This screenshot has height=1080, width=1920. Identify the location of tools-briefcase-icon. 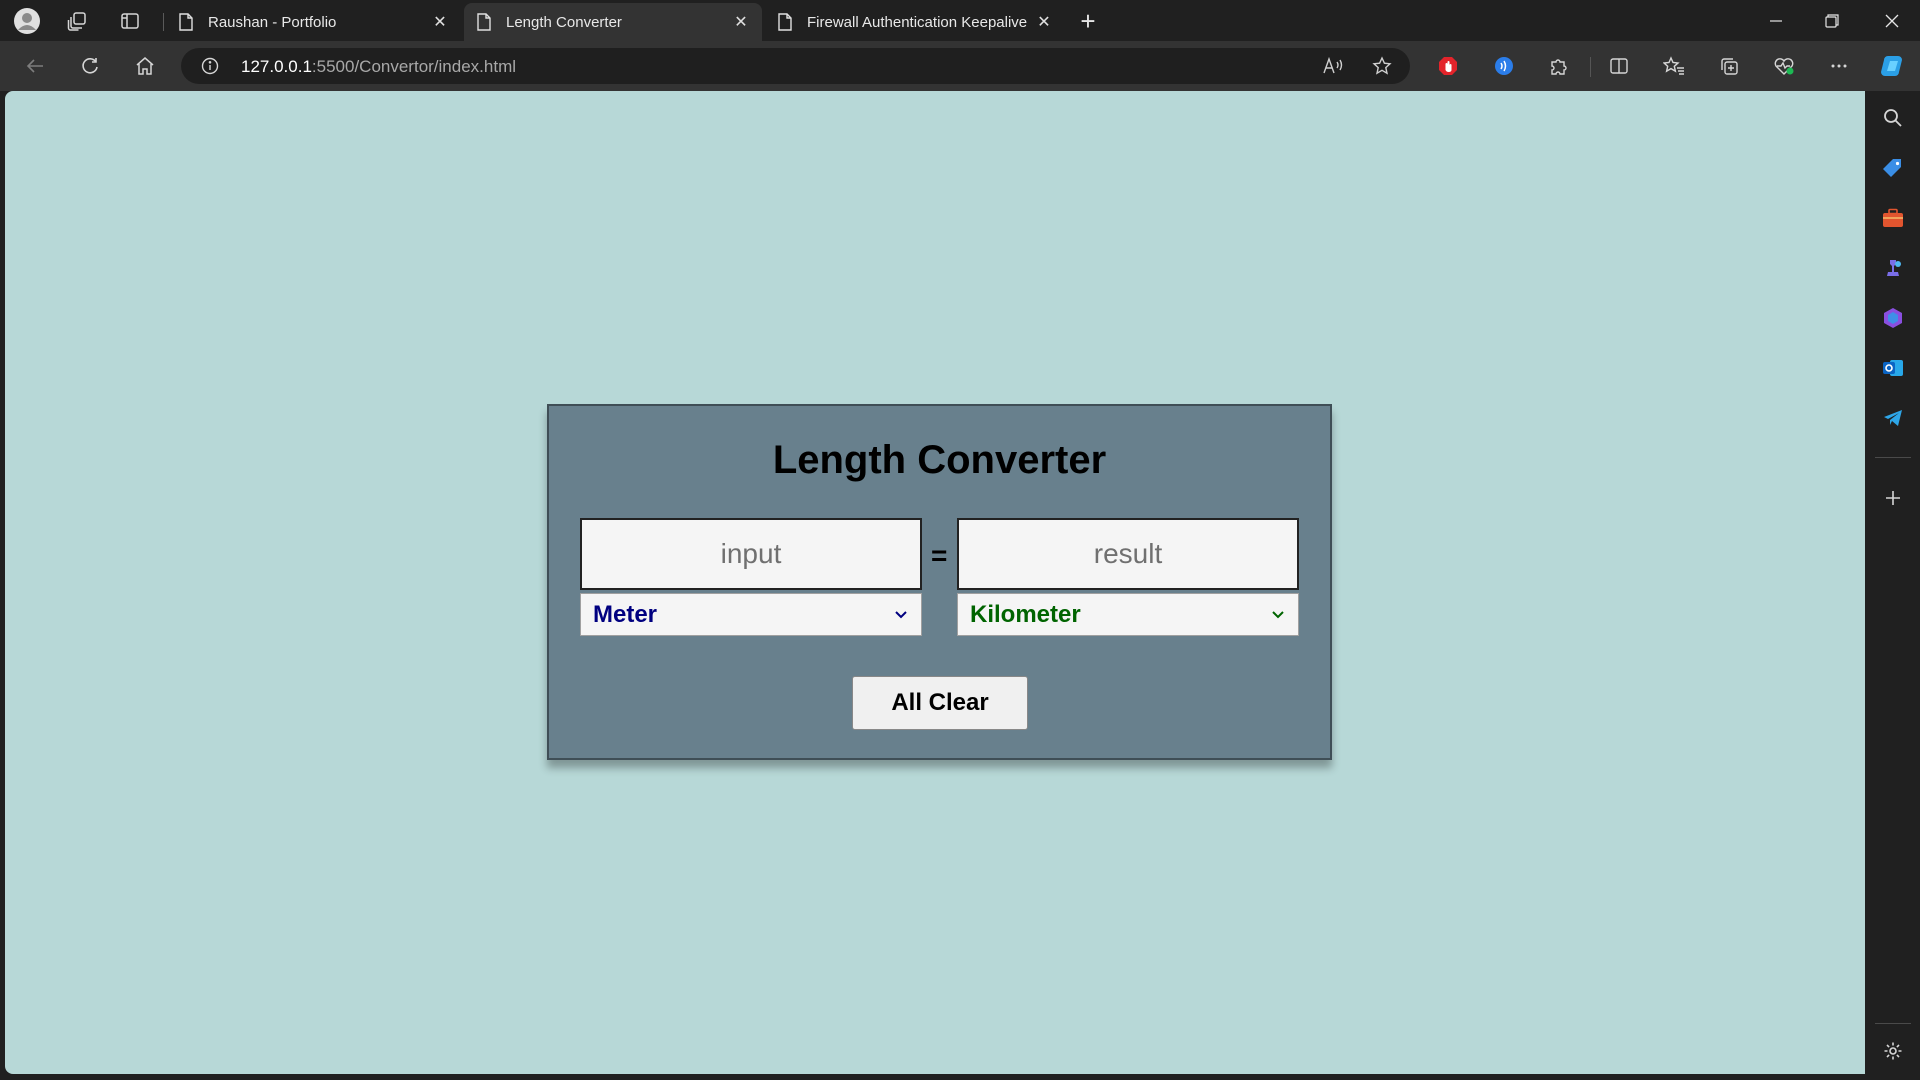
(1893, 218).